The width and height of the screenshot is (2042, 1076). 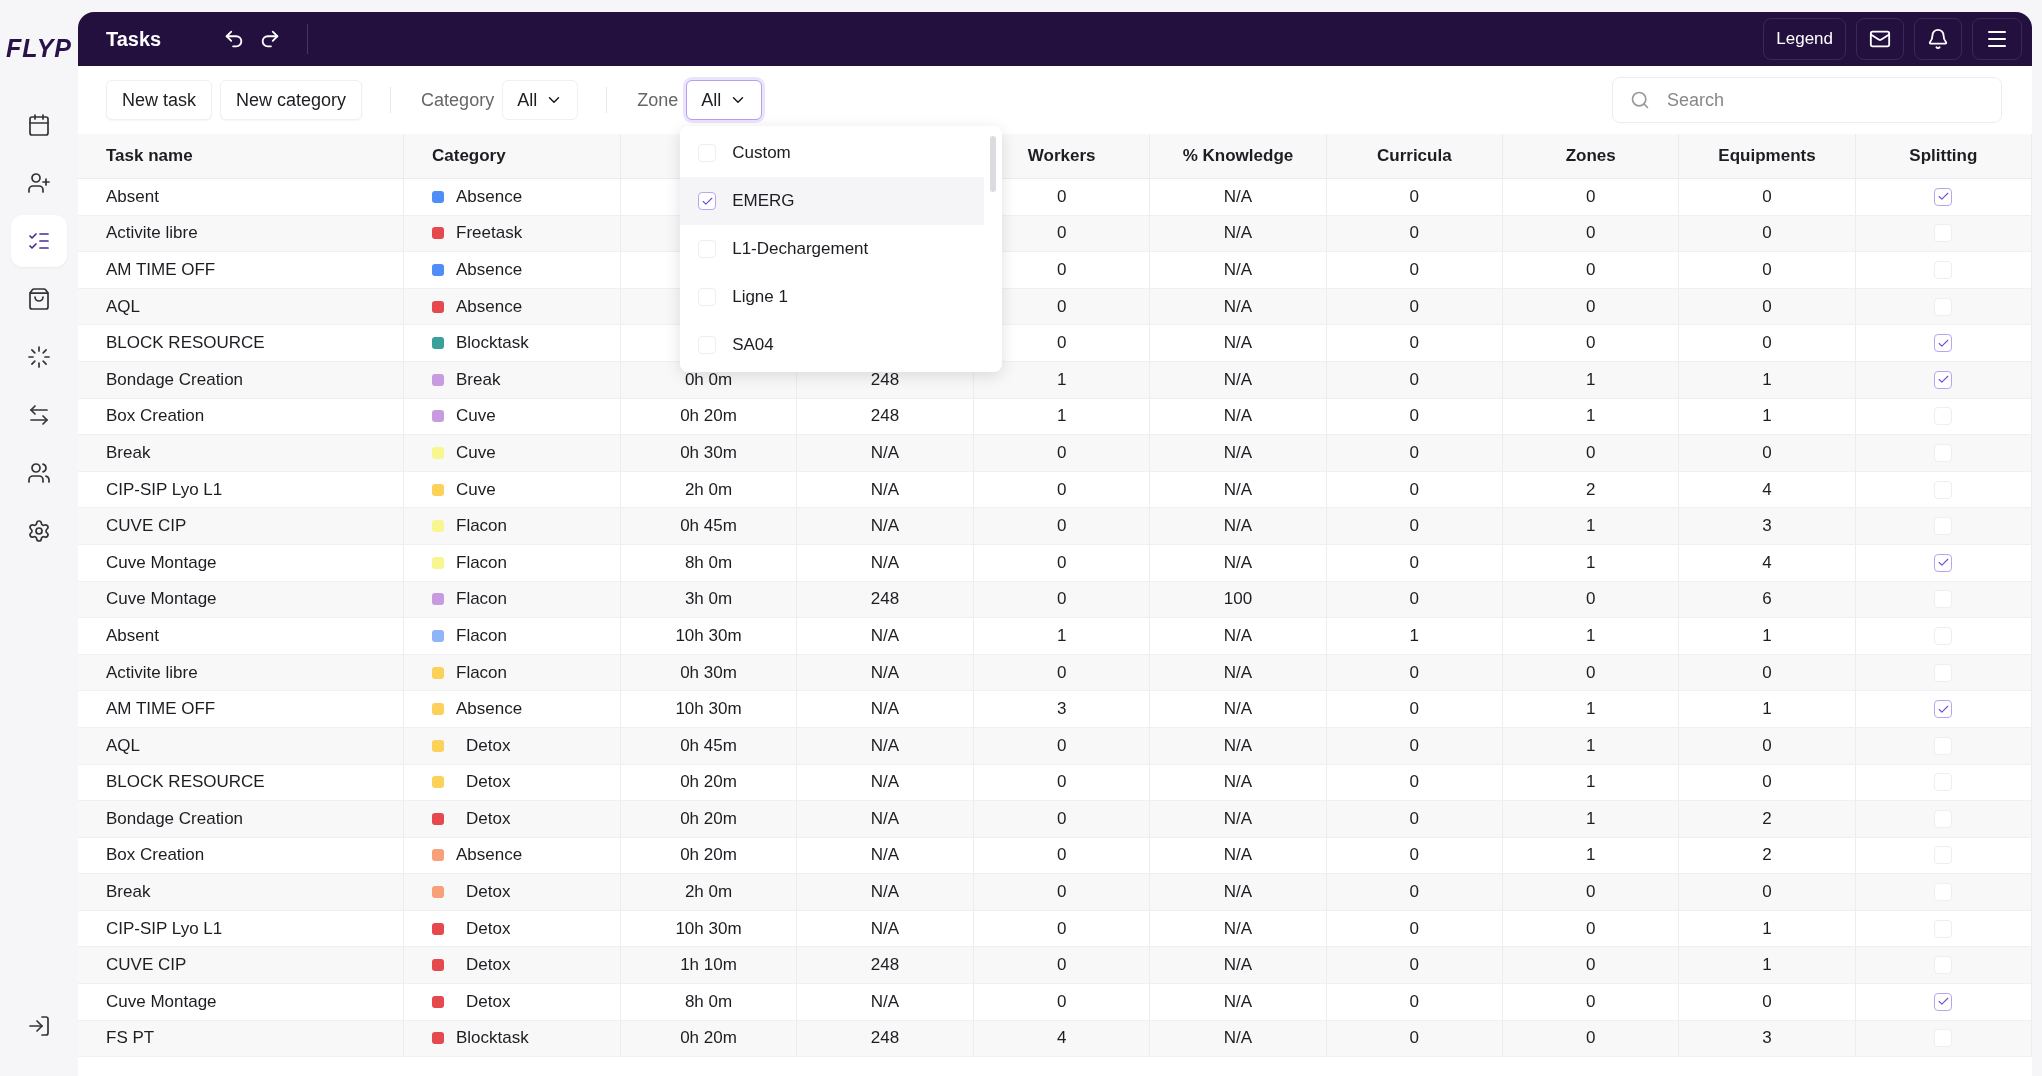 I want to click on table-cell: Cuve Montage, so click(x=241, y=563).